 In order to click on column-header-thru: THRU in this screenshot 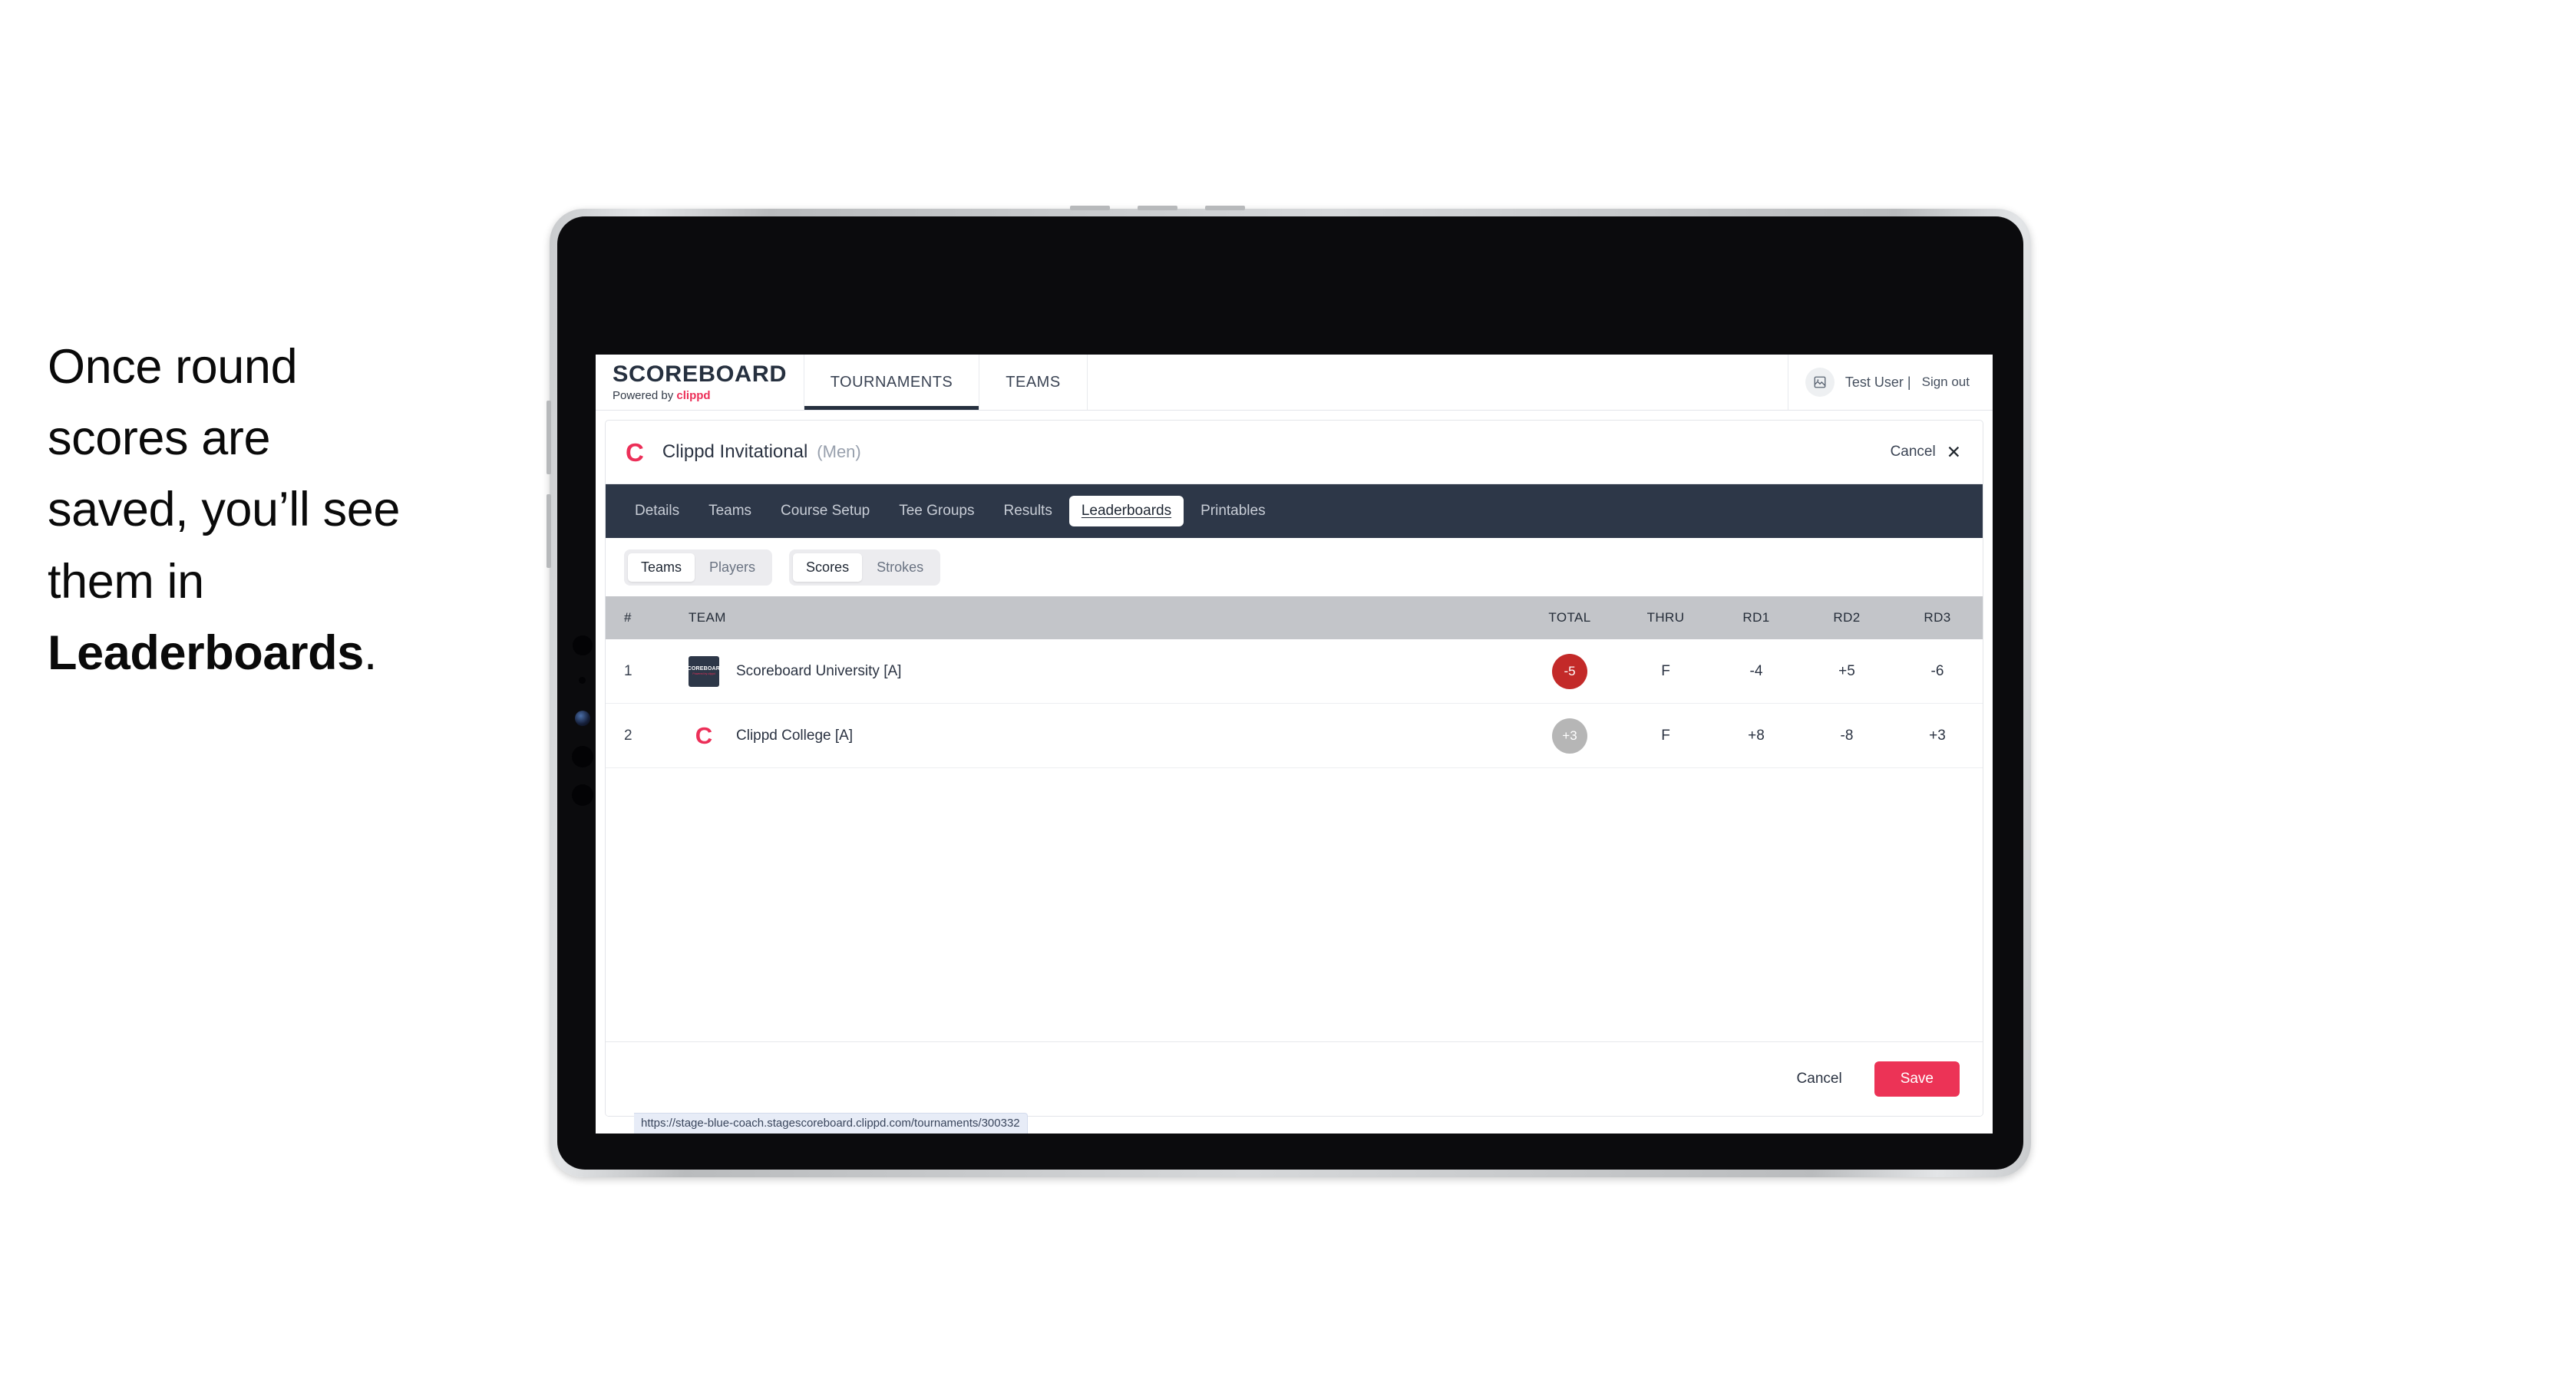, I will do `click(1665, 617)`.